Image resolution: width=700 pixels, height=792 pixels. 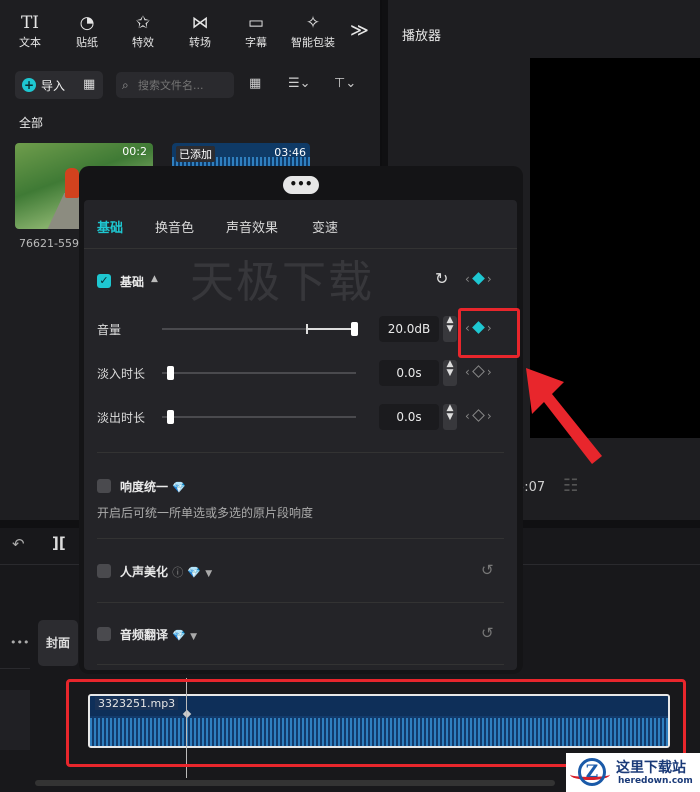 I want to click on basic-checkbox: ✓, so click(x=104, y=281).